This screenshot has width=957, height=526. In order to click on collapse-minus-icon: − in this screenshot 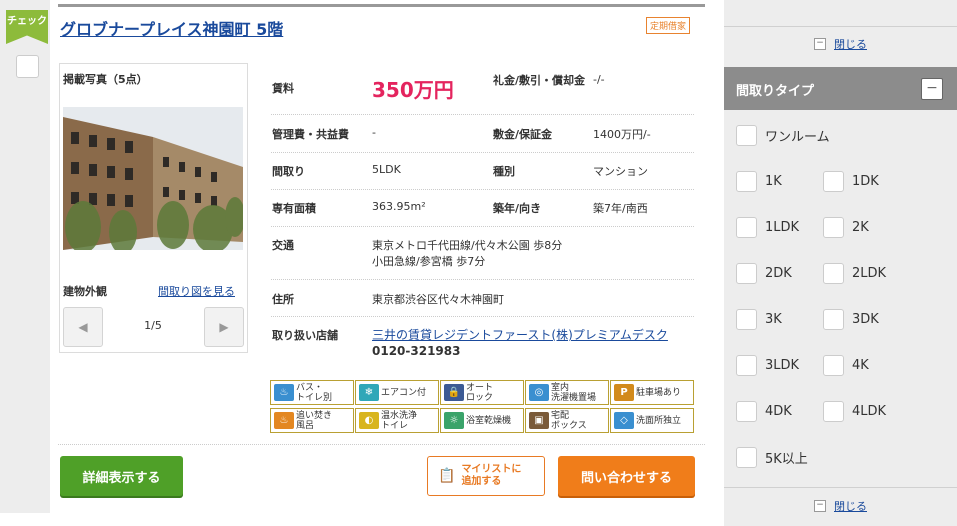, I will do `click(932, 89)`.